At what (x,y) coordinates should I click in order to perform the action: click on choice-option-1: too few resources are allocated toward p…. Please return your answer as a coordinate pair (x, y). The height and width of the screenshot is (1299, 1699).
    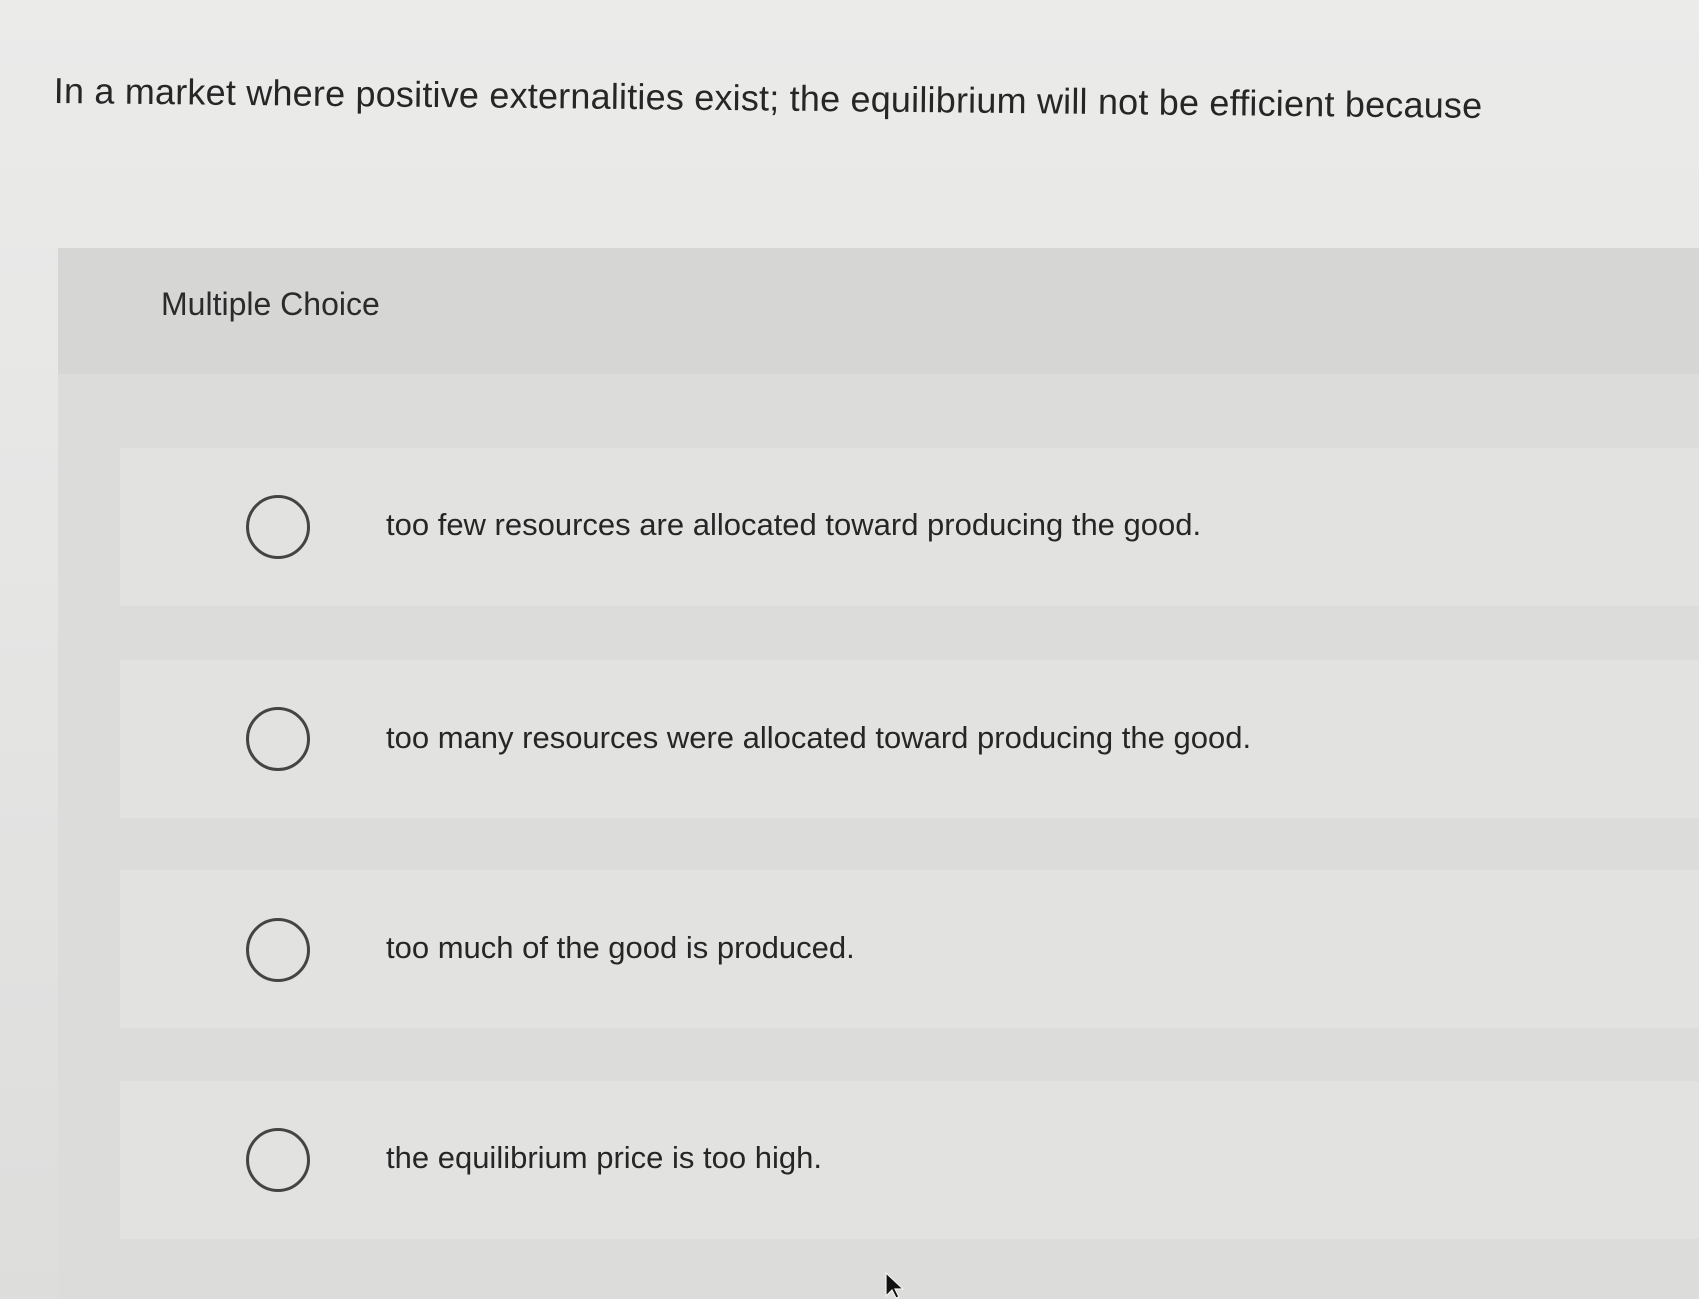
    Looking at the image, I should click on (909, 527).